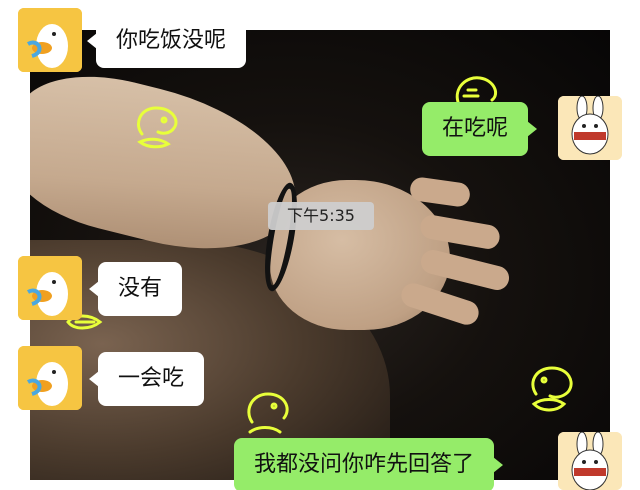  What do you see at coordinates (321, 216) in the screenshot?
I see `message-timestamp: 下午5:35` at bounding box center [321, 216].